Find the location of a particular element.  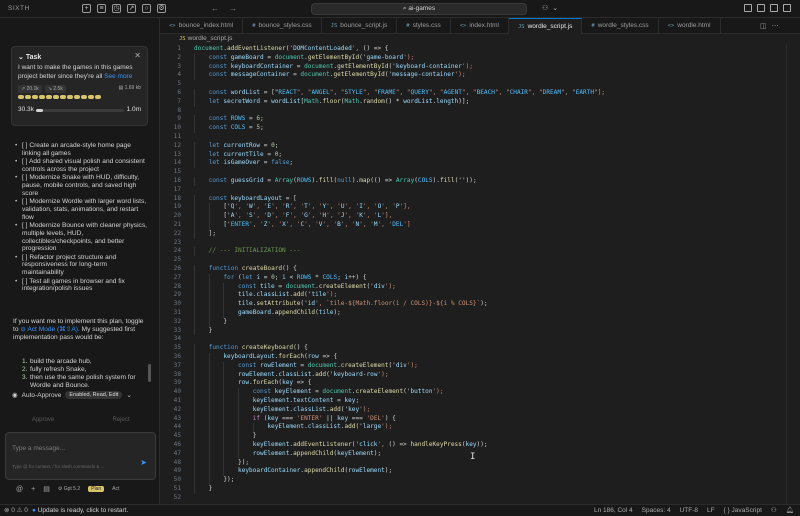

context-window-fill is located at coordinates (40, 110).